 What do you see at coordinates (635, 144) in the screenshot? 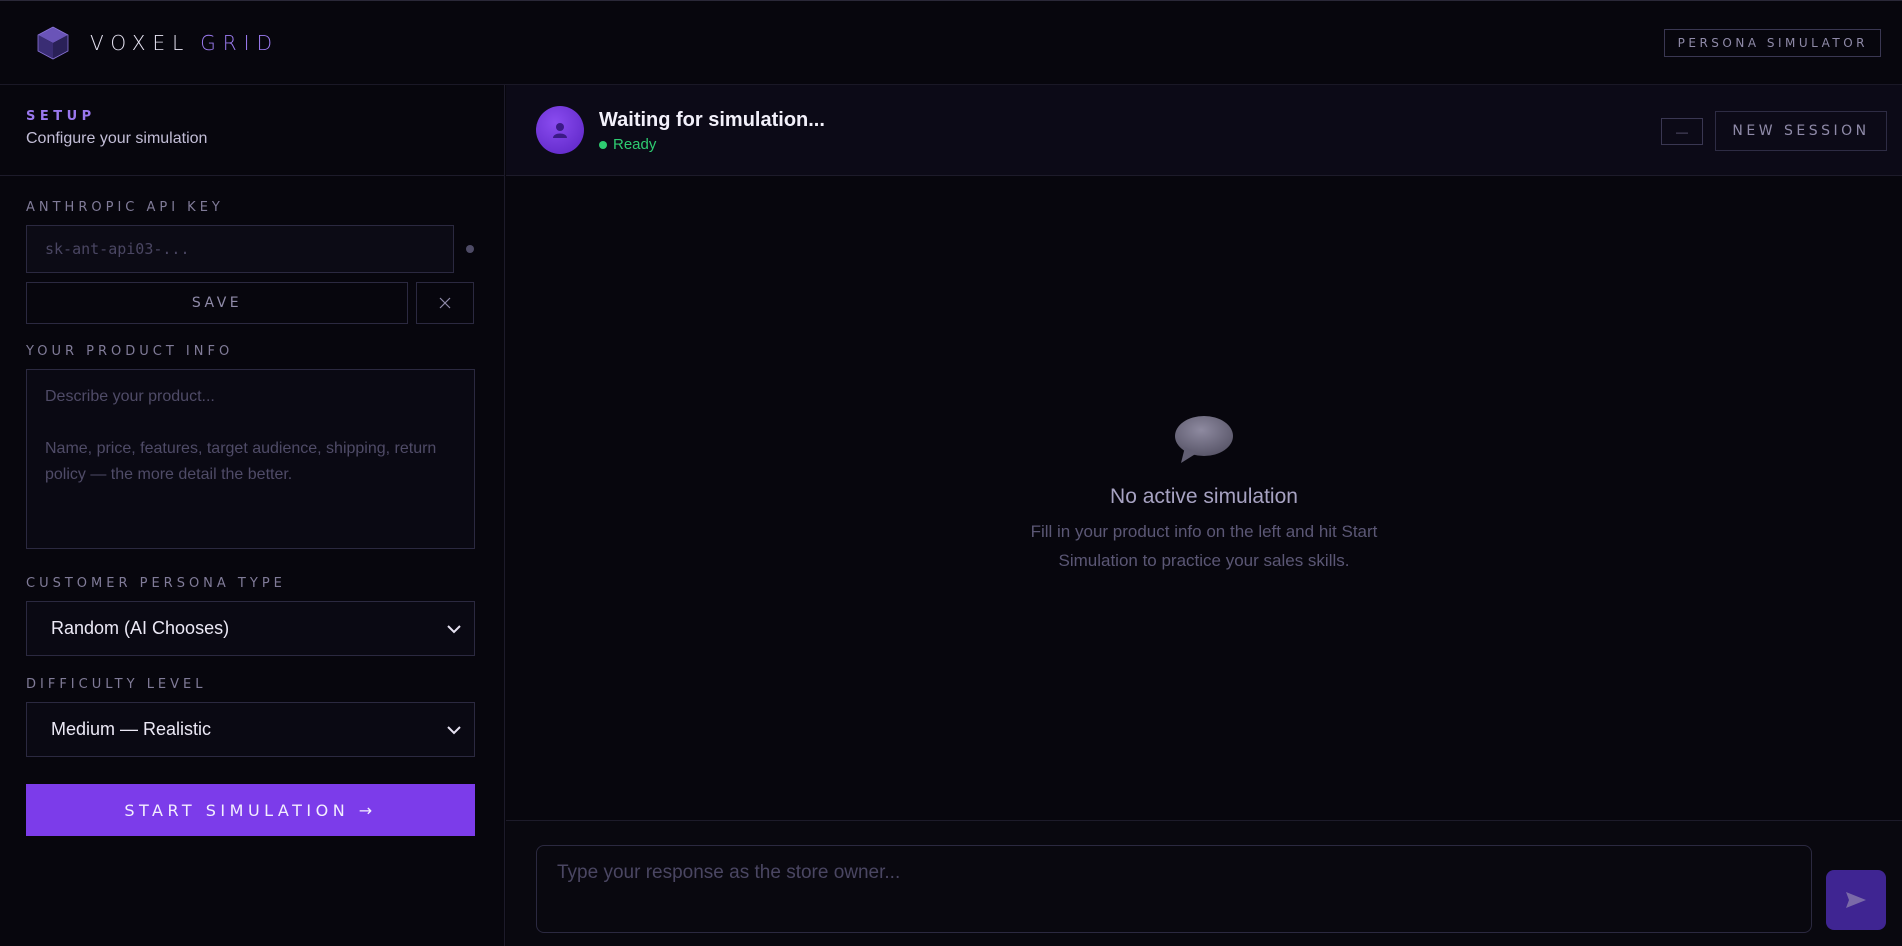
I see `chat-status-text: Ready` at bounding box center [635, 144].